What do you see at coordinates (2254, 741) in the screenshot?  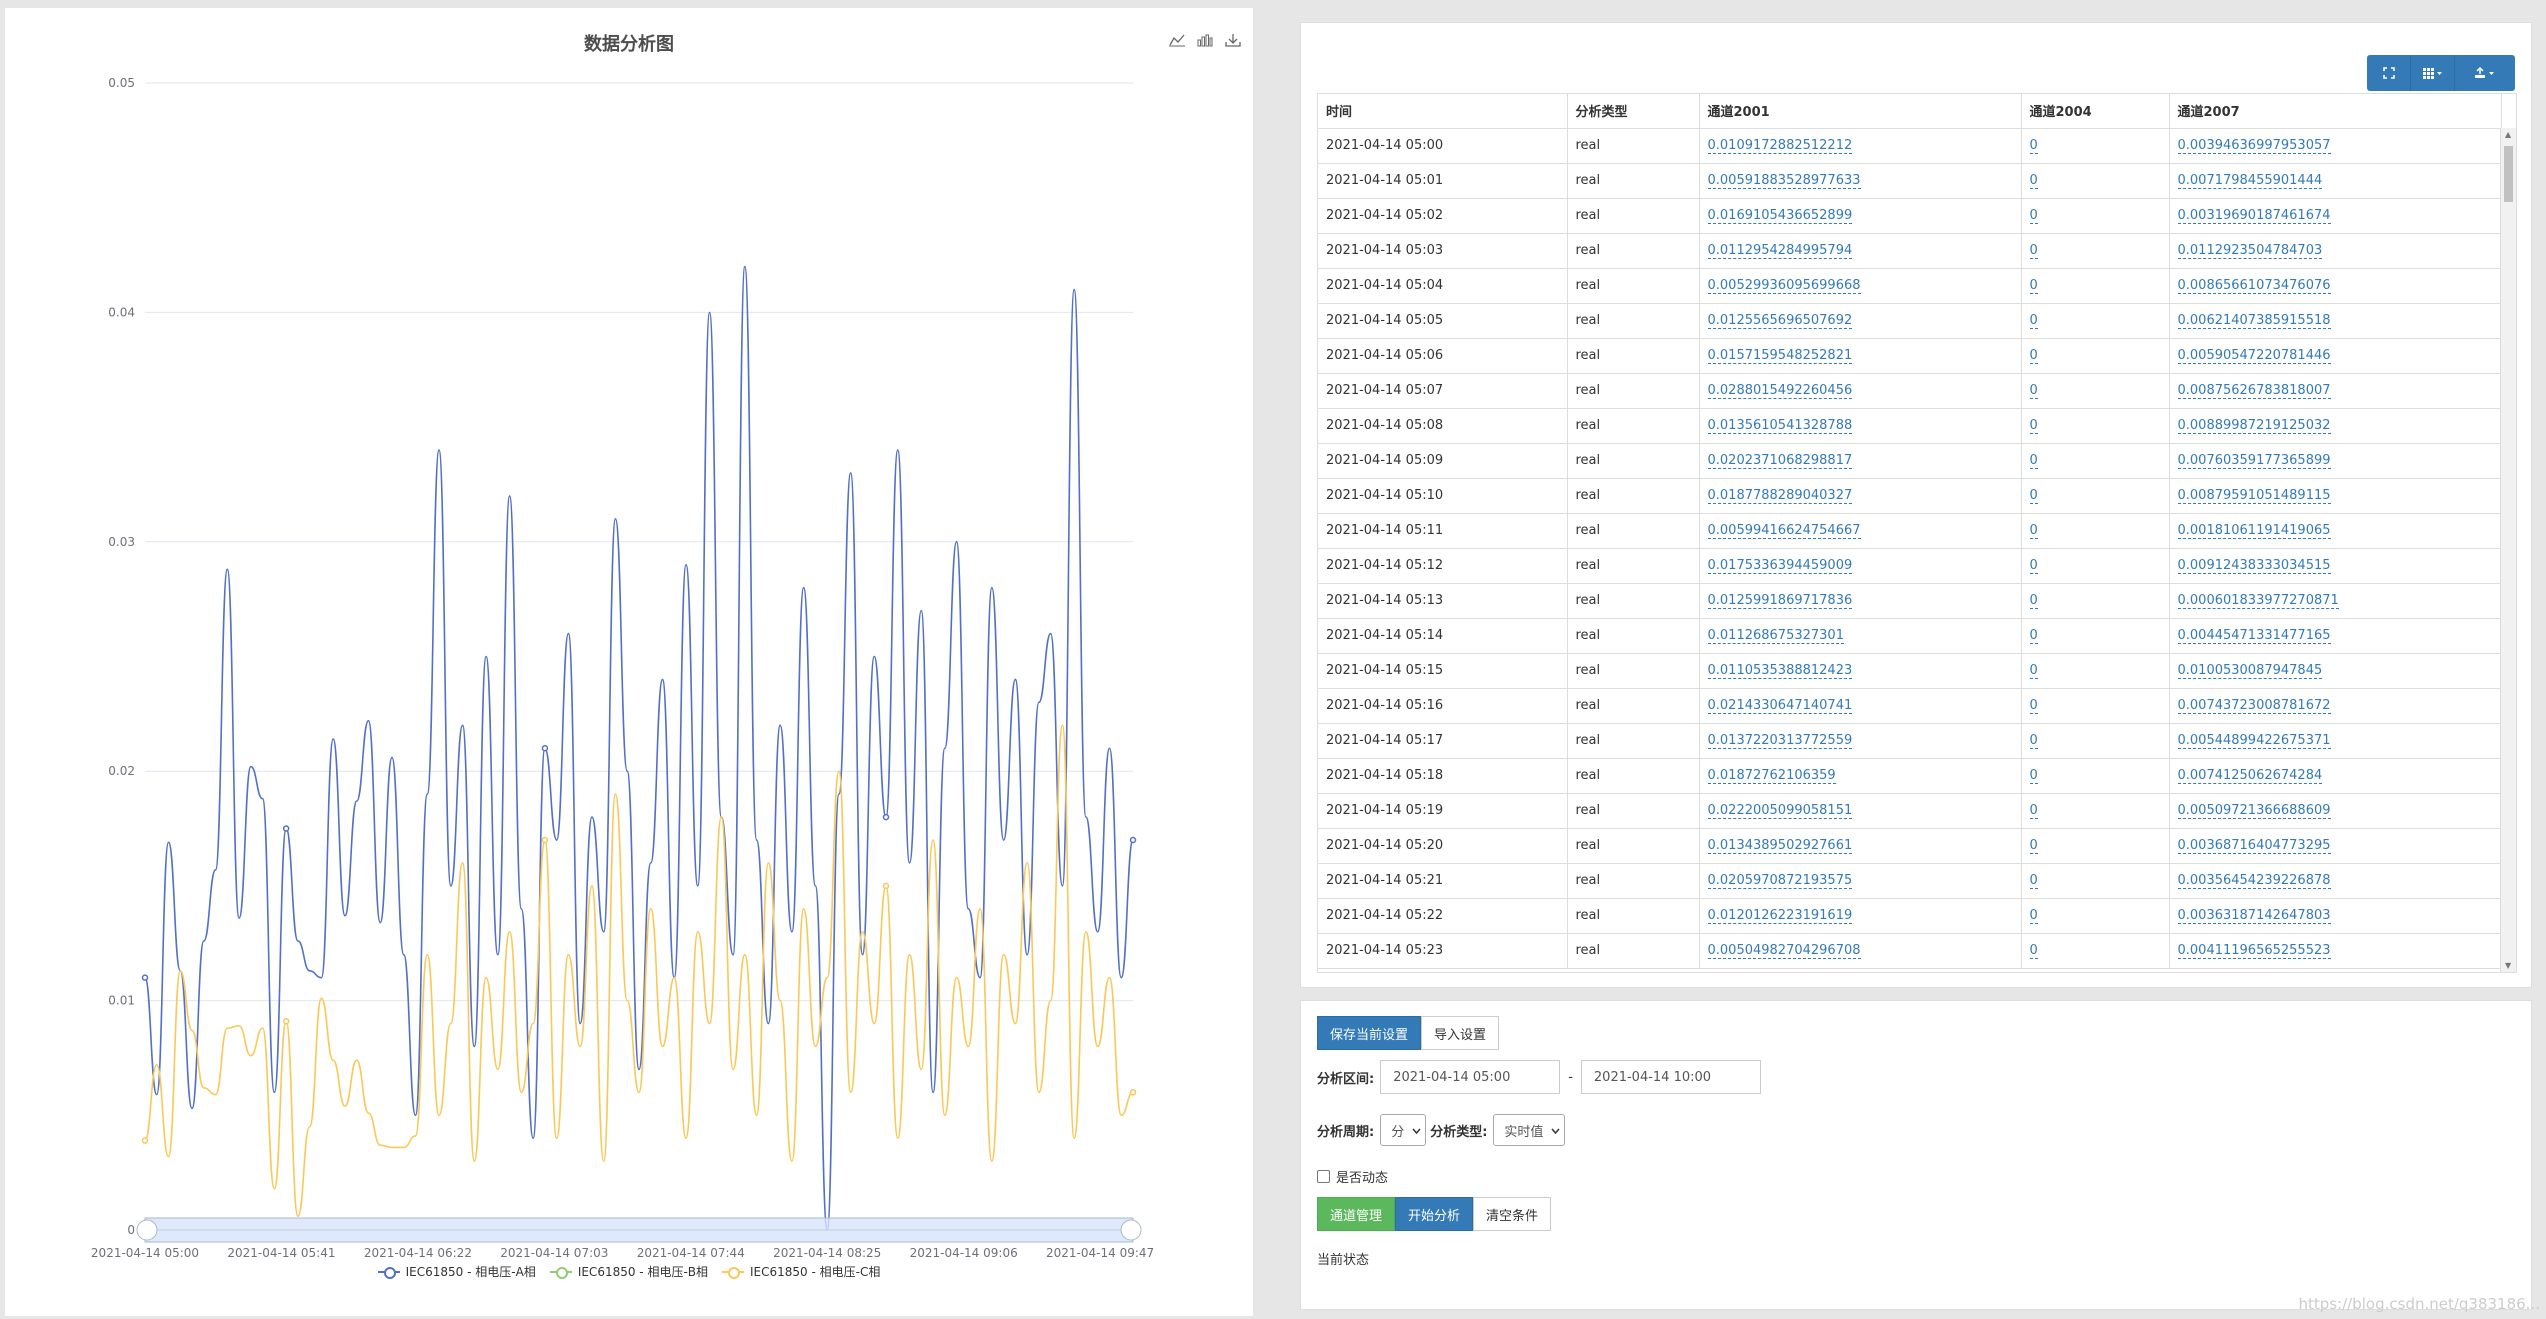 I see `editable-value-link: 0.00544899422675371` at bounding box center [2254, 741].